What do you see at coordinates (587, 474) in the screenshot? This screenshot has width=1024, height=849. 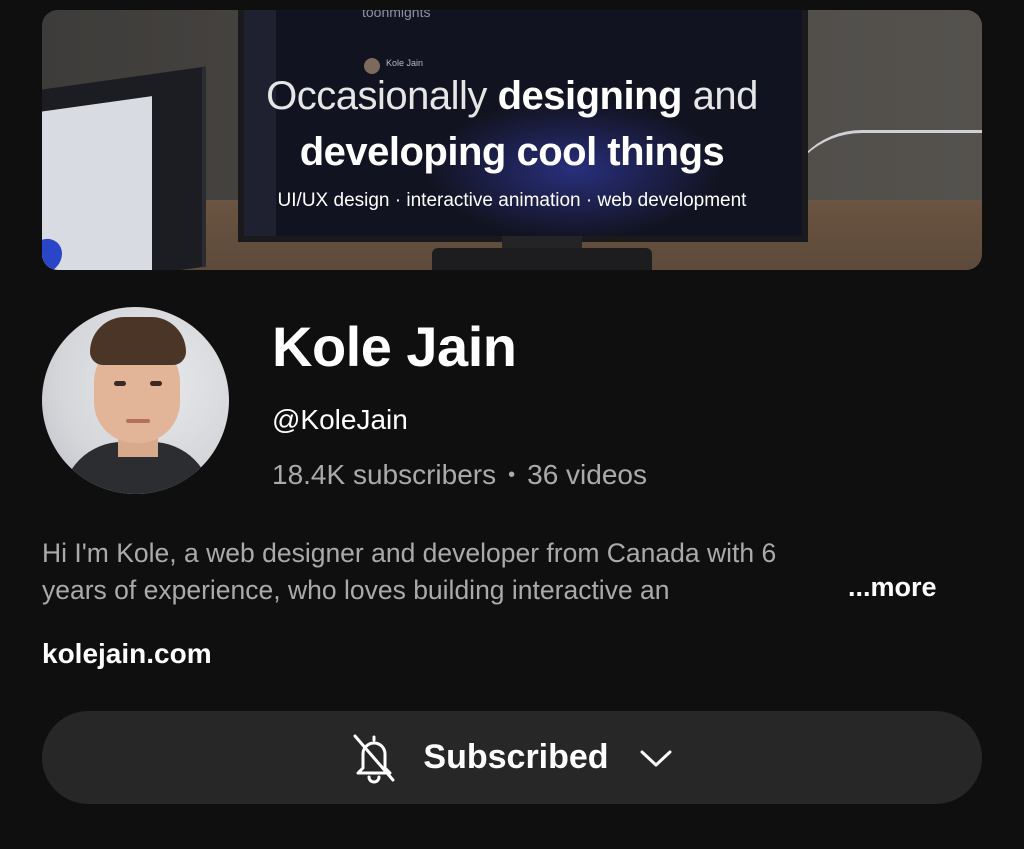 I see `video-count: 36 videos` at bounding box center [587, 474].